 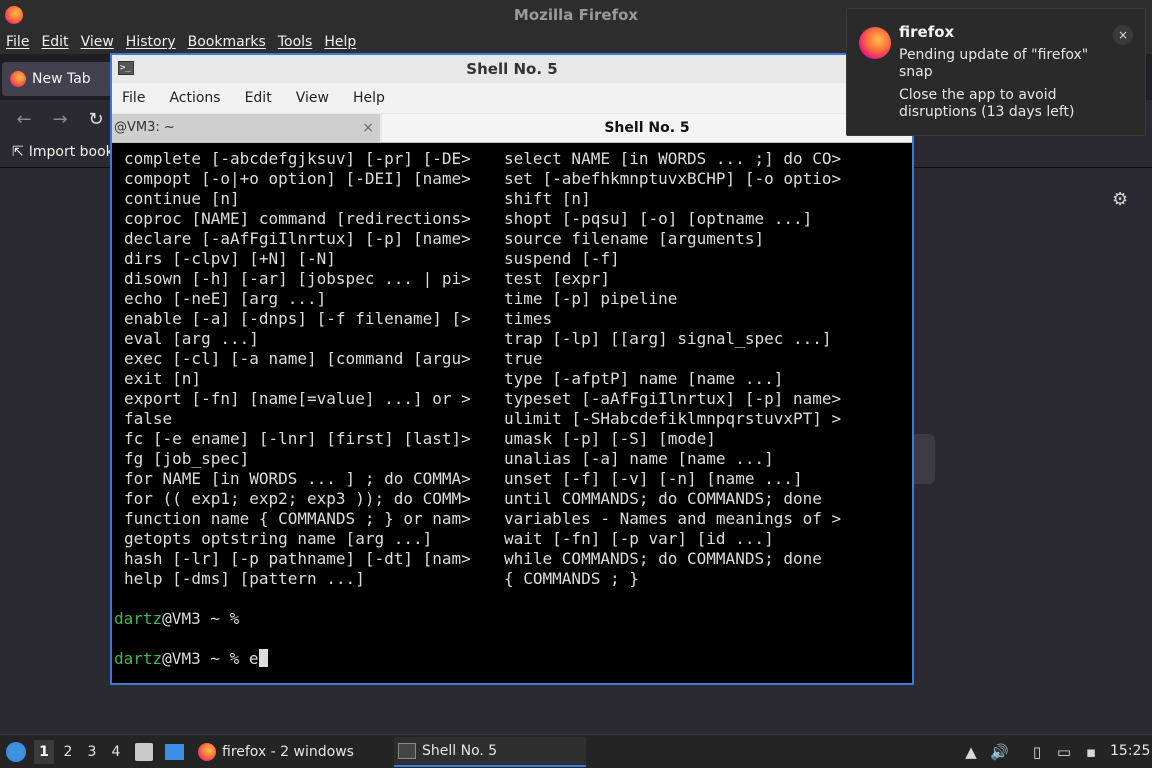 I want to click on help-line-right: while COMMANDS; do COMMANDS; done, so click(x=663, y=558).